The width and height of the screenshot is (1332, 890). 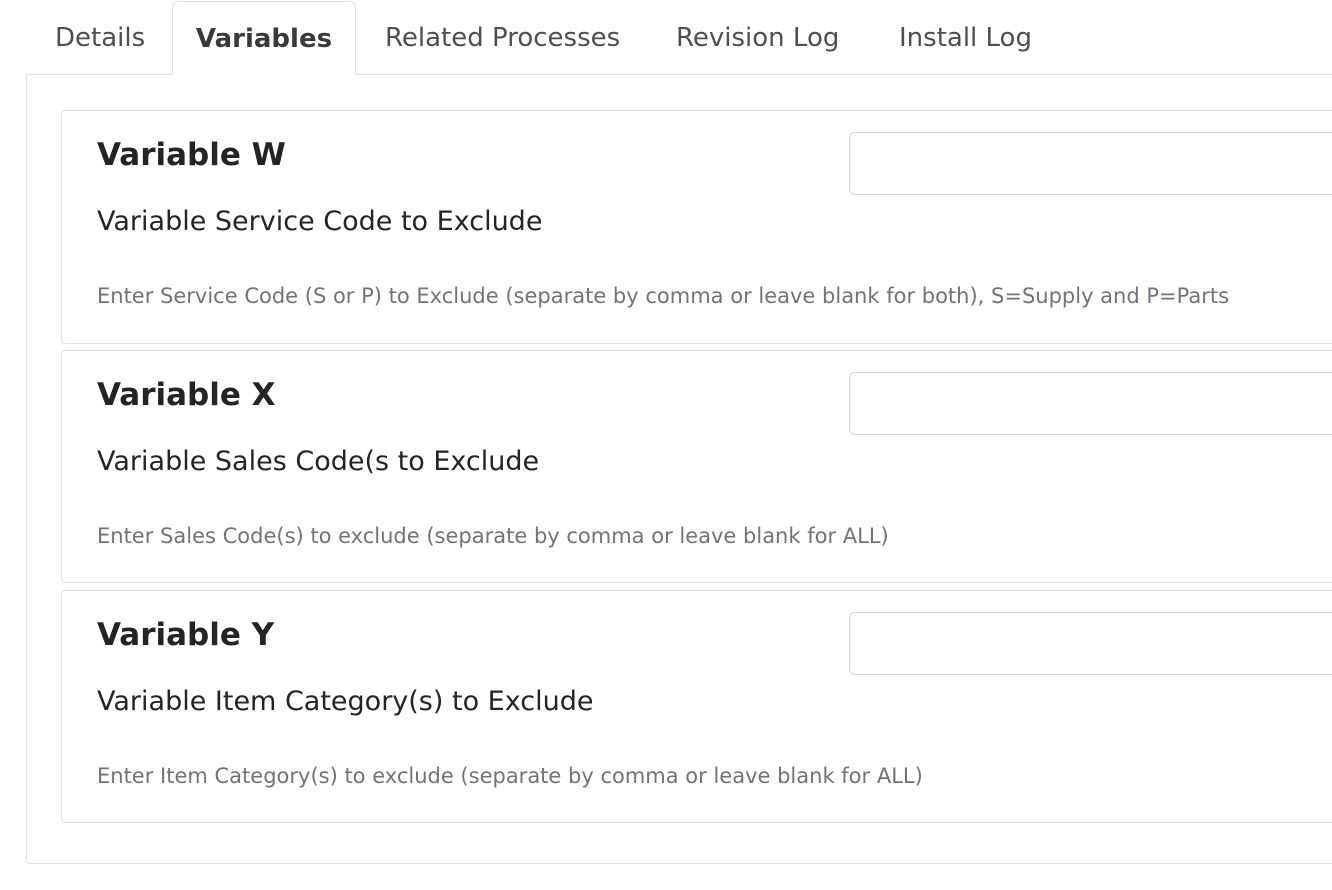 I want to click on variable-x-input, so click(x=1090, y=403).